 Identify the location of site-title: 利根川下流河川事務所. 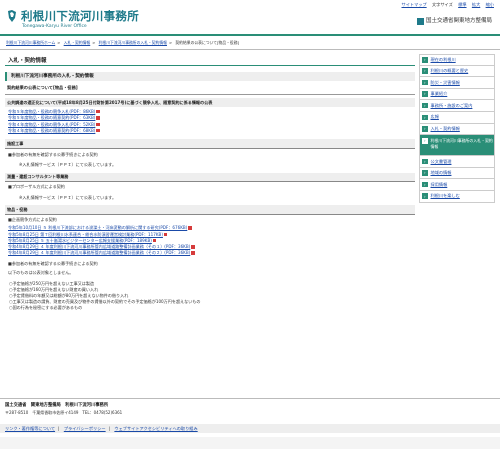
(80, 17).